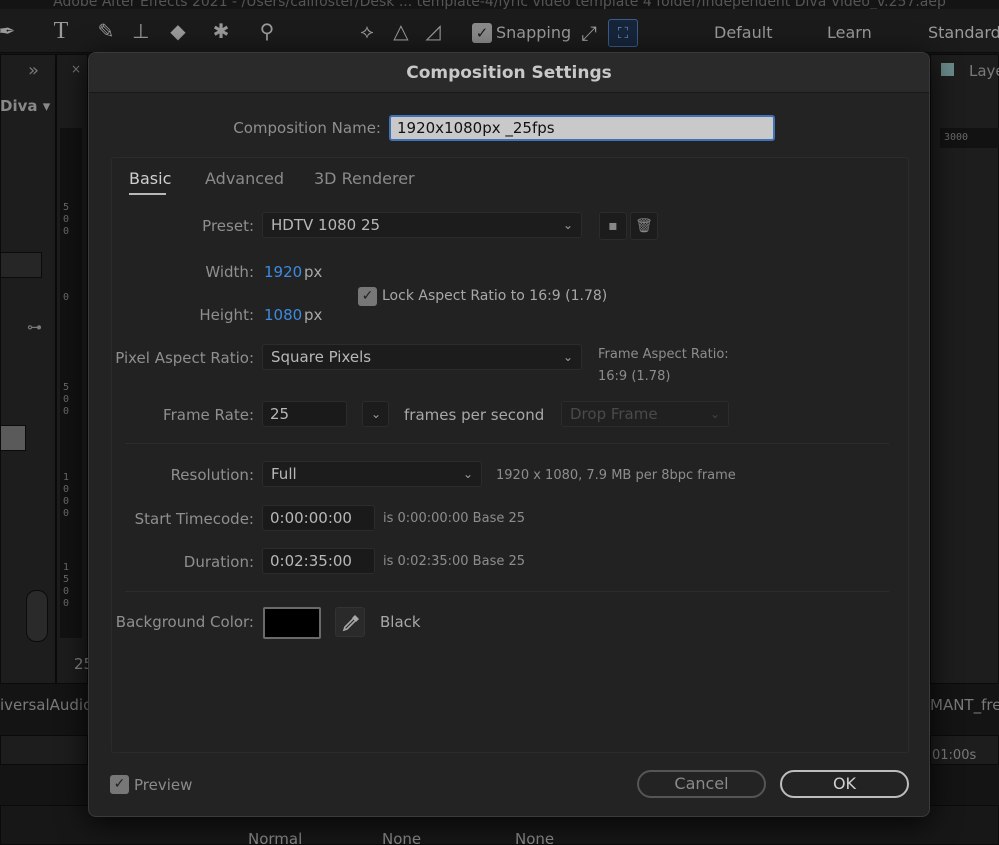  Describe the element at coordinates (400, 622) in the screenshot. I see `background-color-name: Black` at that location.